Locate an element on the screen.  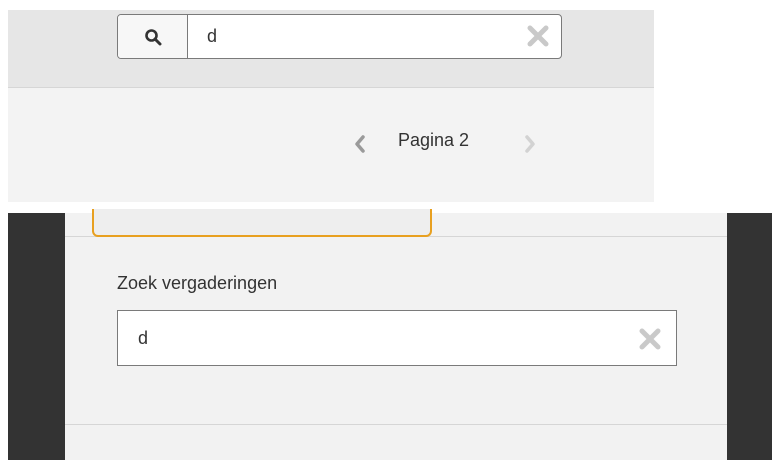
search-bar: d is located at coordinates (331, 49).